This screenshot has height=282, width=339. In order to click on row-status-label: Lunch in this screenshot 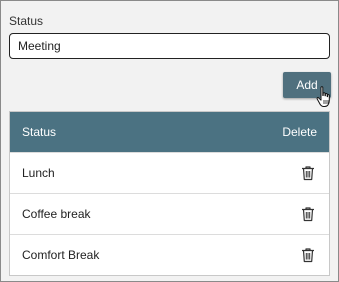, I will do `click(38, 173)`.